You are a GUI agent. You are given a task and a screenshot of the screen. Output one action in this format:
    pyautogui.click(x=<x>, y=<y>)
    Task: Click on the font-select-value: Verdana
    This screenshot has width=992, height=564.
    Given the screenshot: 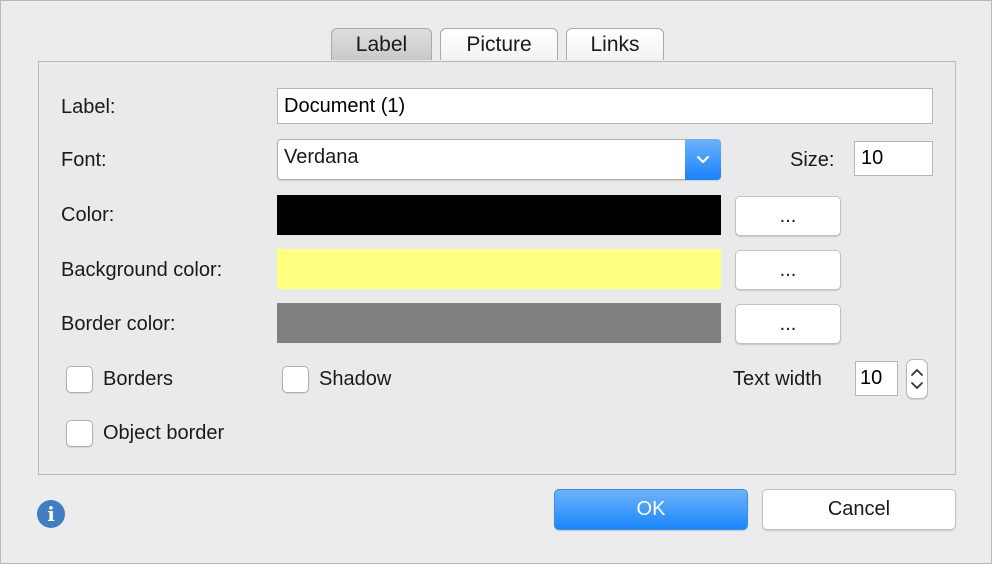 What is the action you would take?
    pyautogui.click(x=321, y=157)
    